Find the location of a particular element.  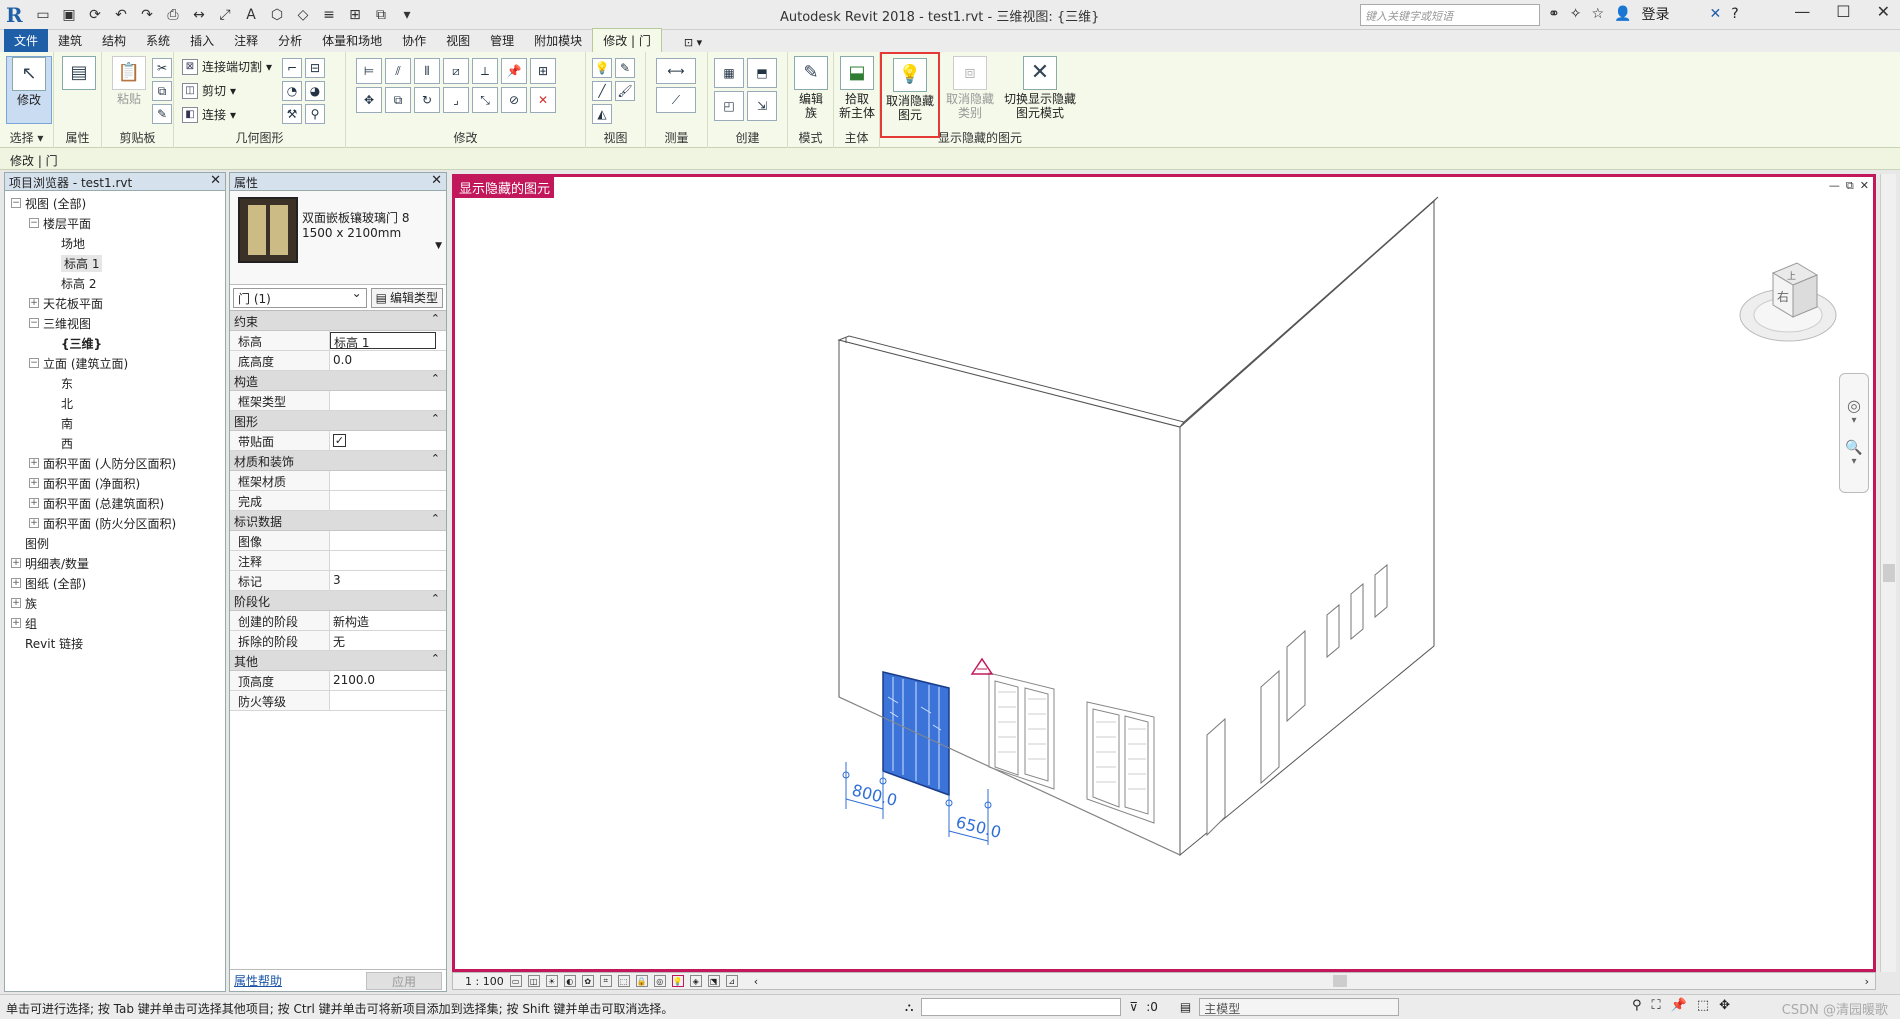

lock-3d-icon: 🔒 is located at coordinates (641, 981).